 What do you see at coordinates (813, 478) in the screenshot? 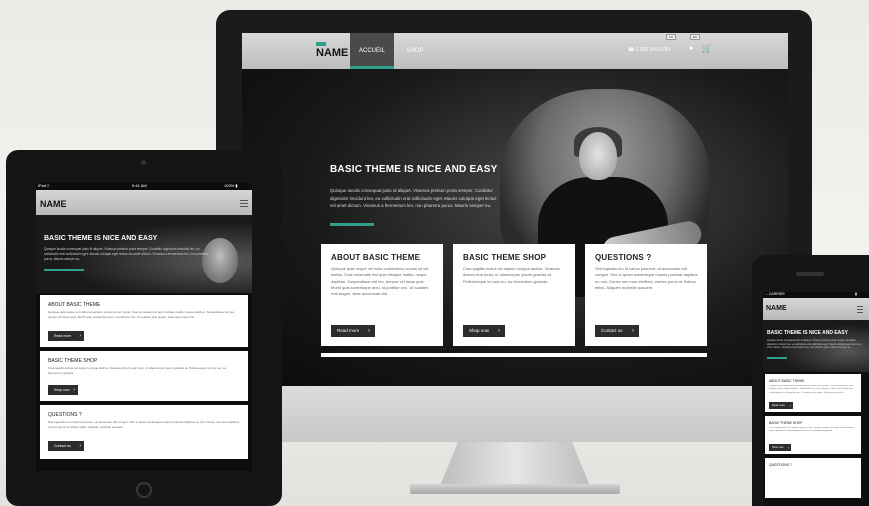
I see `iphone-card-questions: QUESTIONS ?` at bounding box center [813, 478].